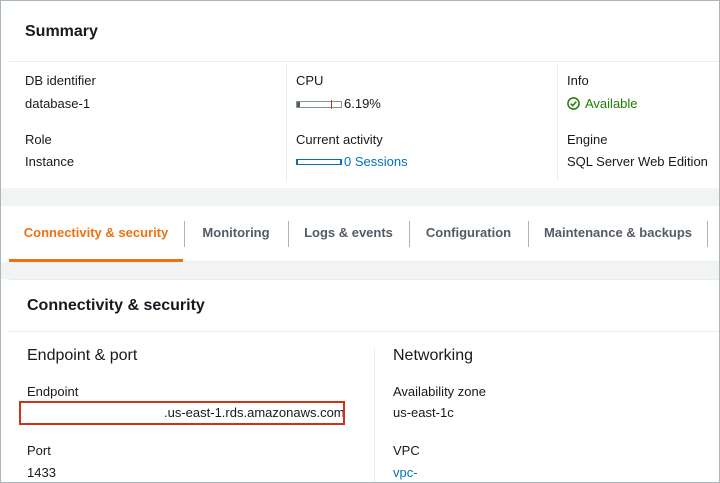 This screenshot has width=720, height=483. I want to click on endpoint-highlight-box, so click(182, 413).